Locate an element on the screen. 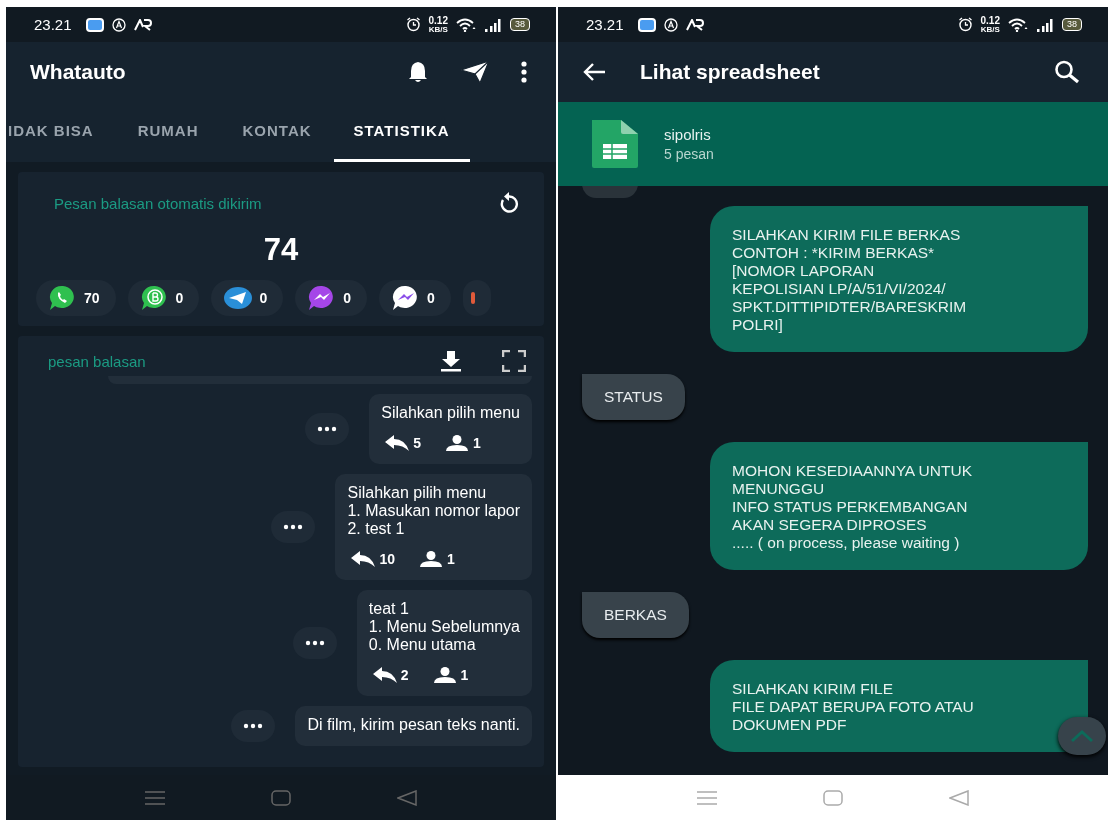 This screenshot has width=1108, height=820. back-arrow-icon is located at coordinates (594, 72).